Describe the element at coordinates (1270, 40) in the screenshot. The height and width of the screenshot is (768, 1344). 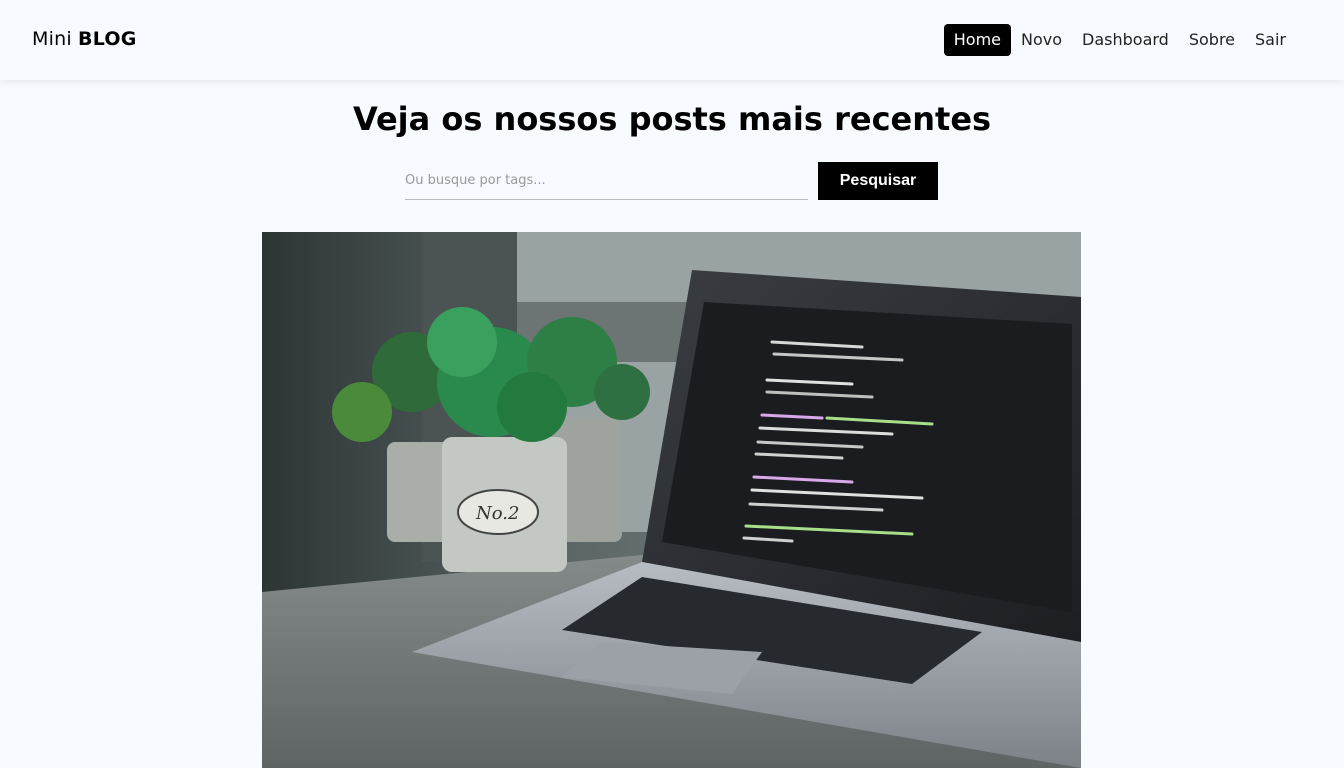
I see `nav-sair: Sair` at that location.